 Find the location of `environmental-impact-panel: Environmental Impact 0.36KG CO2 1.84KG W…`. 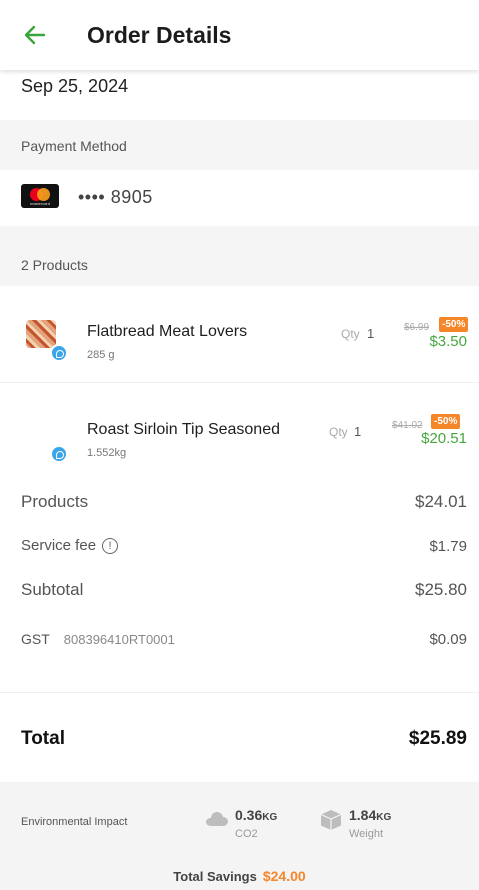

environmental-impact-panel: Environmental Impact 0.36KG CO2 1.84KG W… is located at coordinates (239, 836).